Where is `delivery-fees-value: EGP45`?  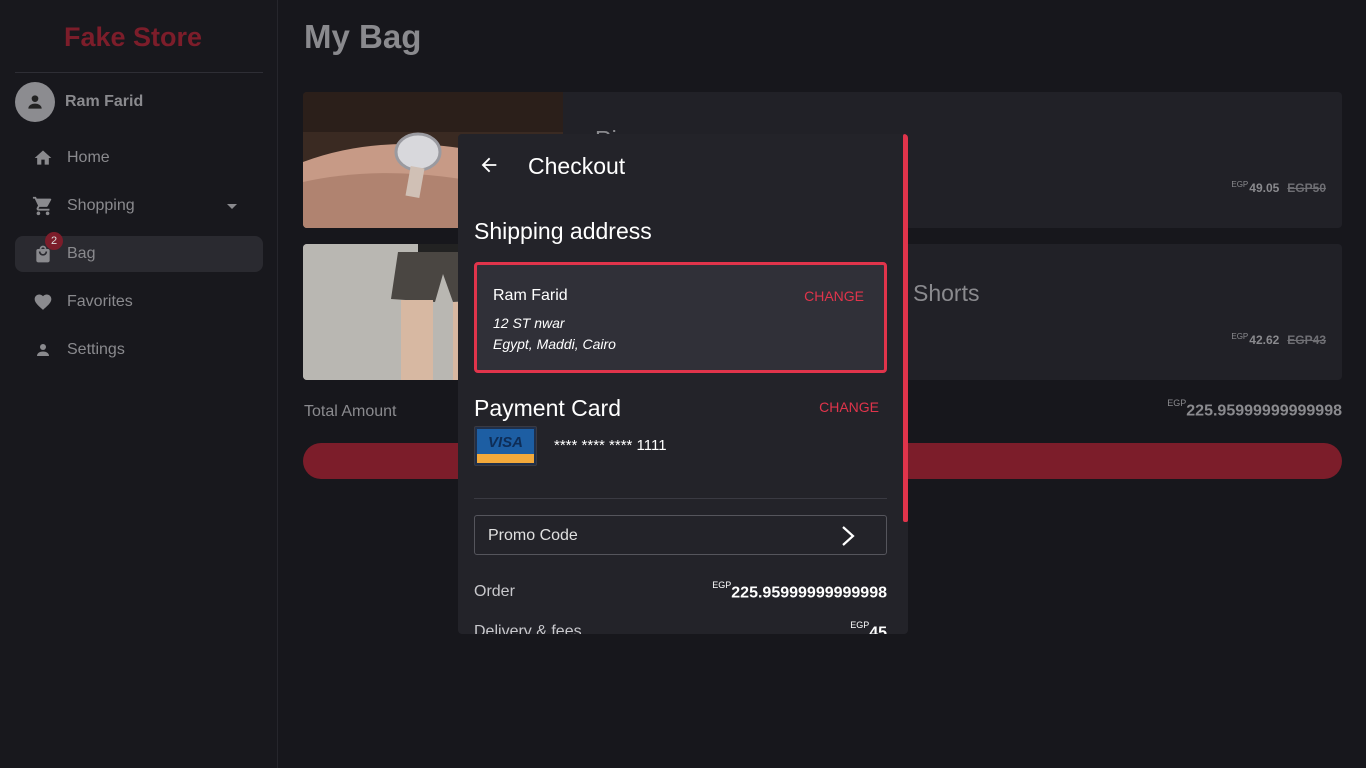 delivery-fees-value: EGP45 is located at coordinates (868, 627).